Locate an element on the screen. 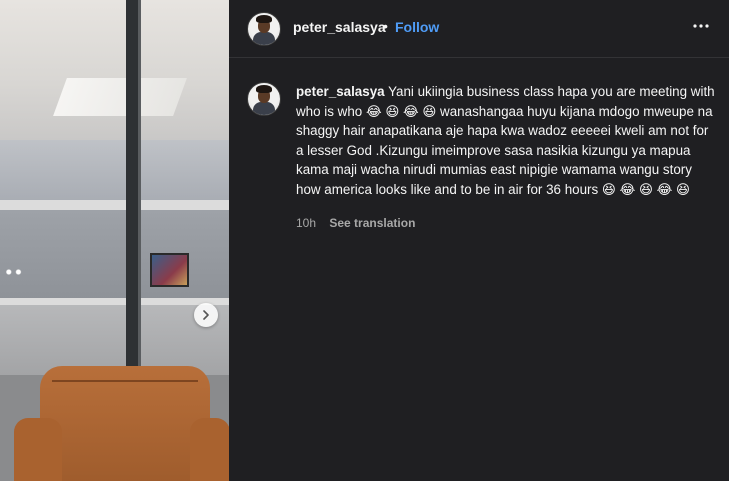  photo-chair-seam is located at coordinates (125, 381).